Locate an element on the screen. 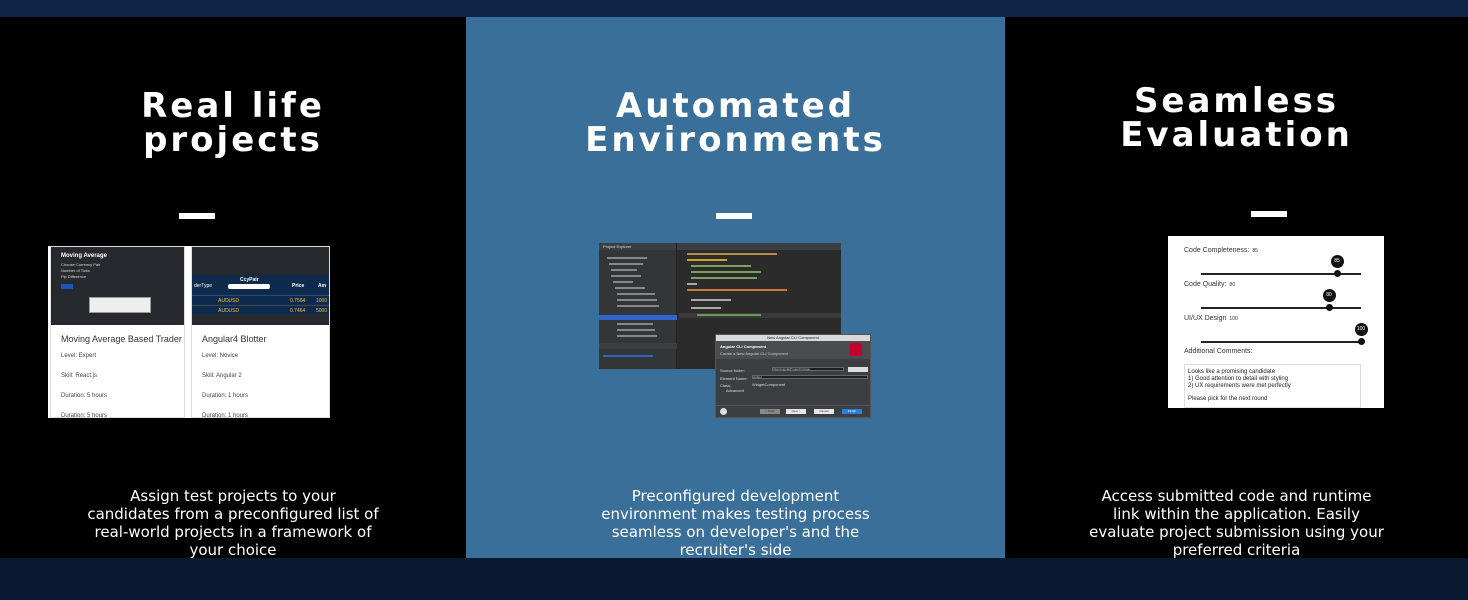  panel-title: Real life projects is located at coordinates (233, 123).